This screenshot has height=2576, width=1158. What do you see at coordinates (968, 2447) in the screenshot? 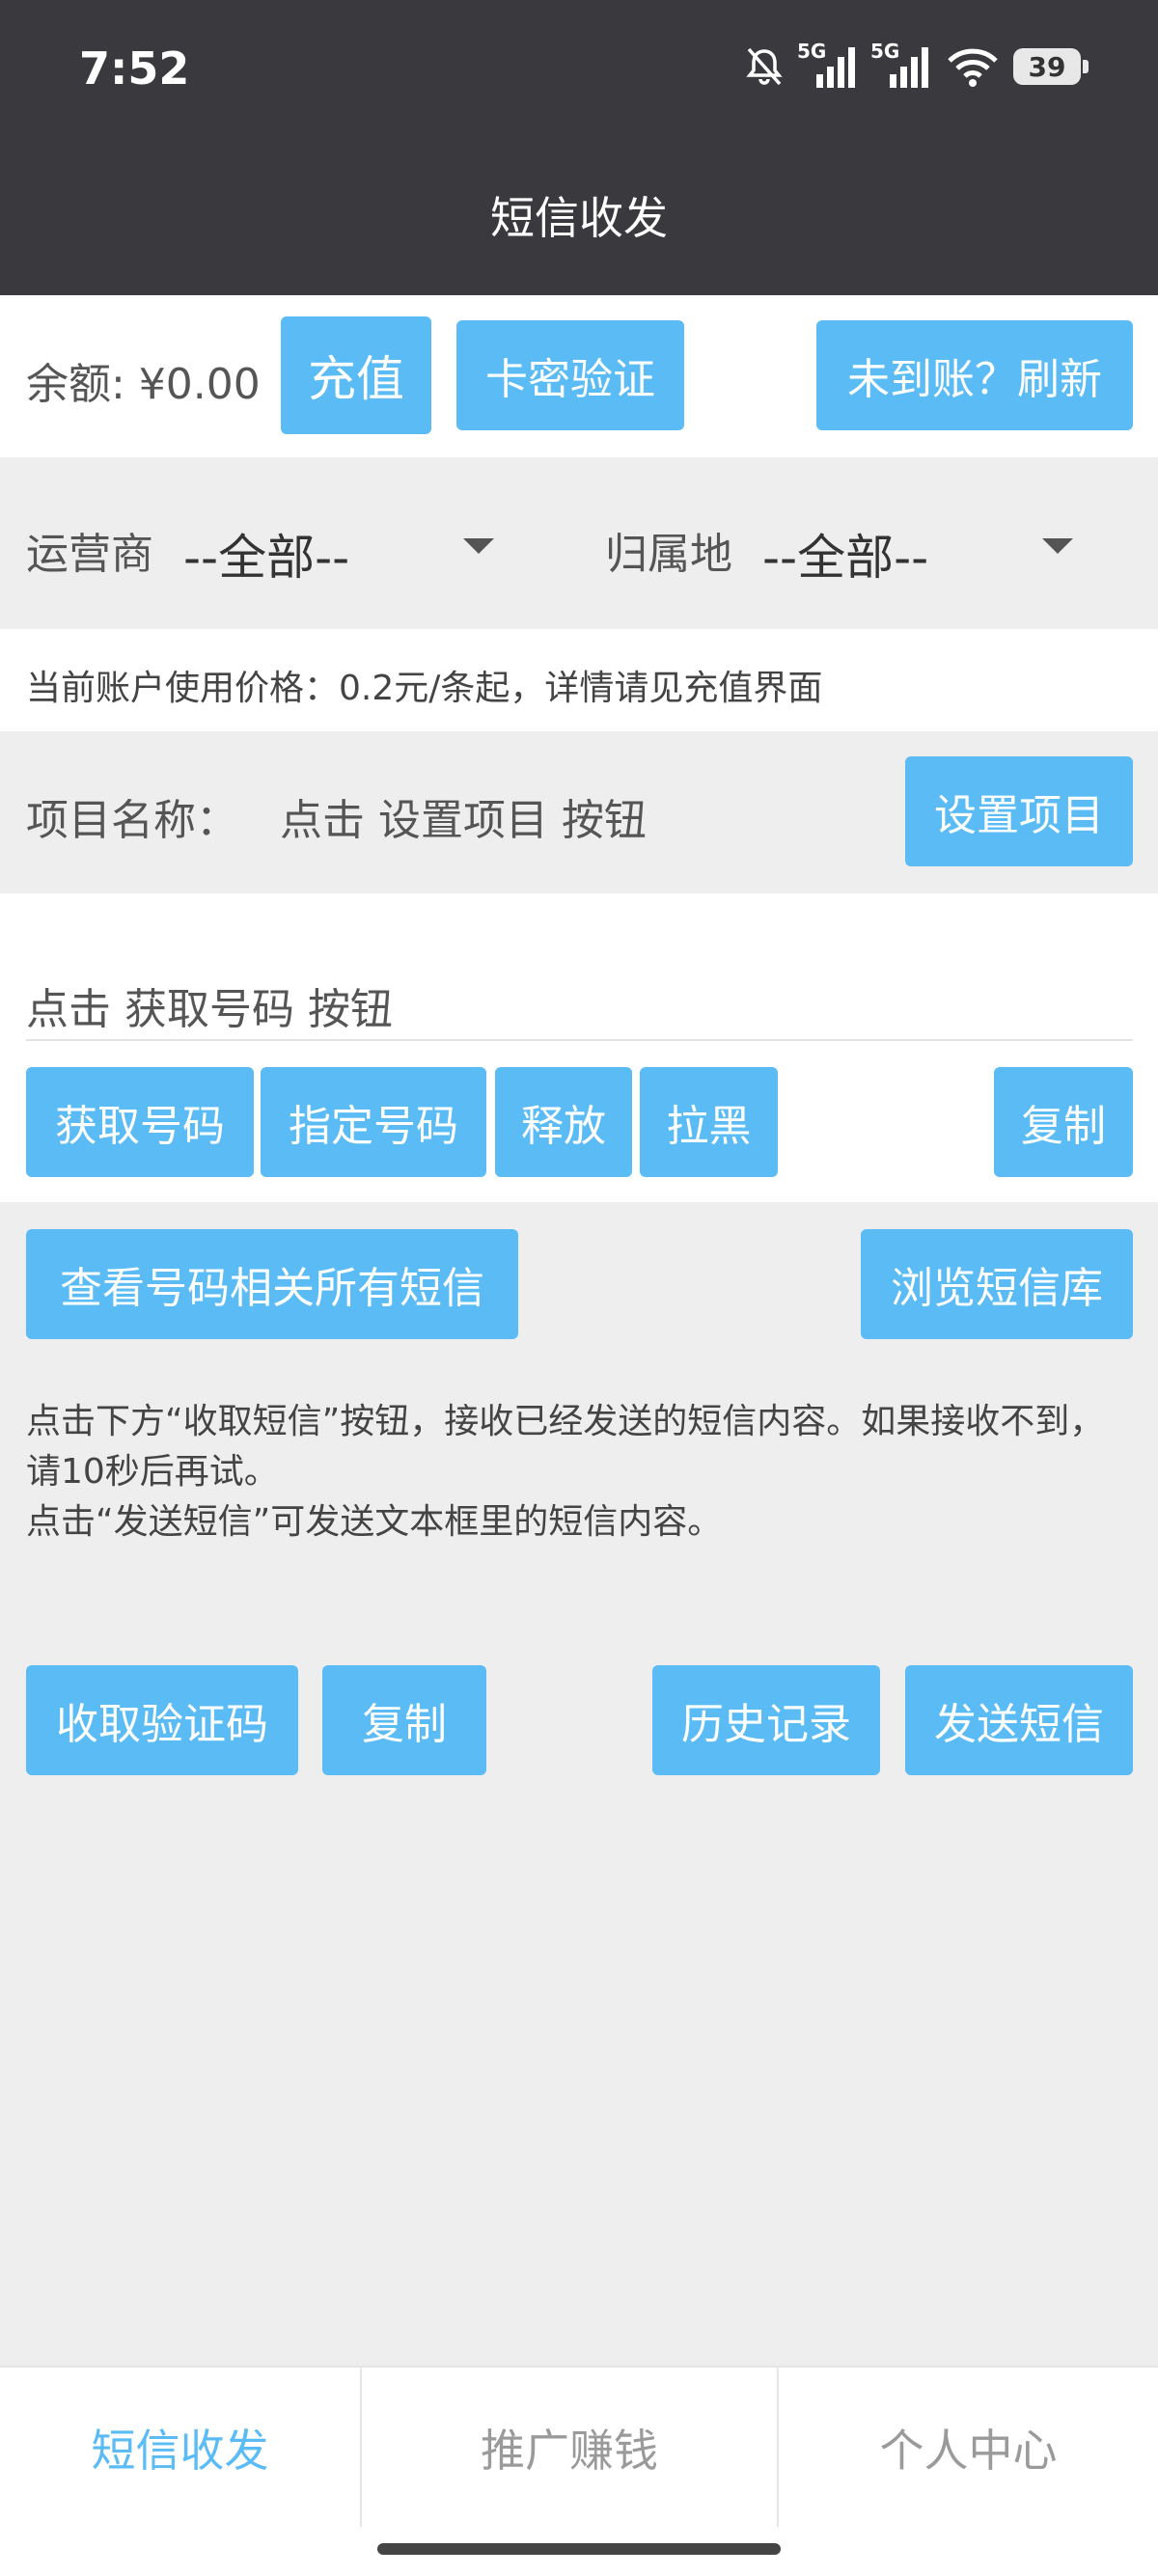
I see `tab-profile: 个人中心` at bounding box center [968, 2447].